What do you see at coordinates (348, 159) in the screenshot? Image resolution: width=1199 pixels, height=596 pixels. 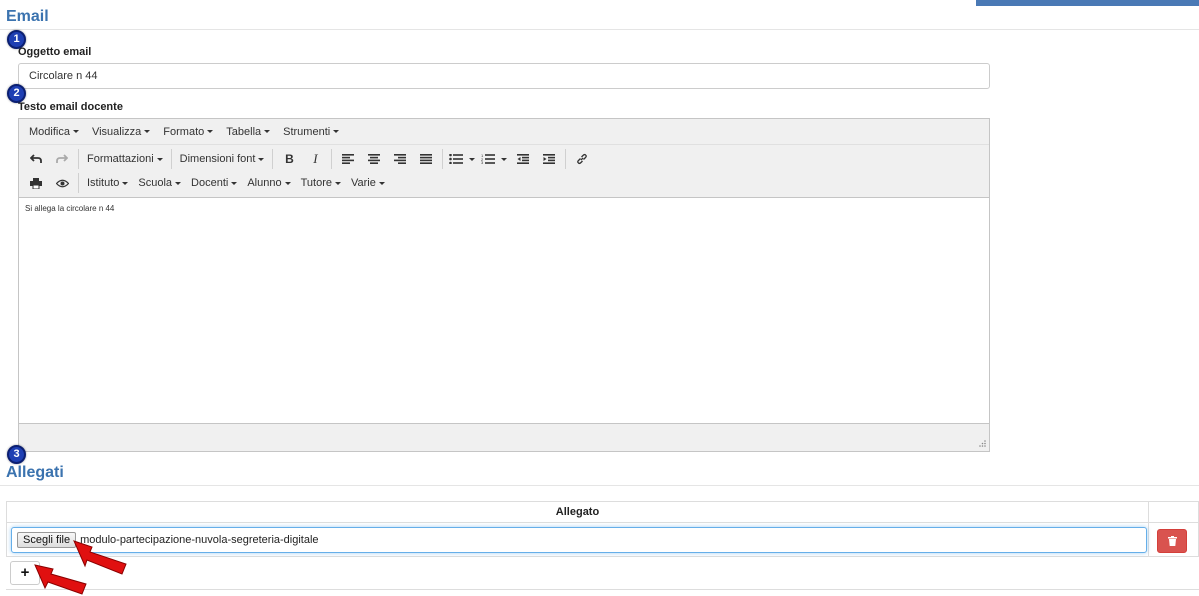 I see `align-left-icon` at bounding box center [348, 159].